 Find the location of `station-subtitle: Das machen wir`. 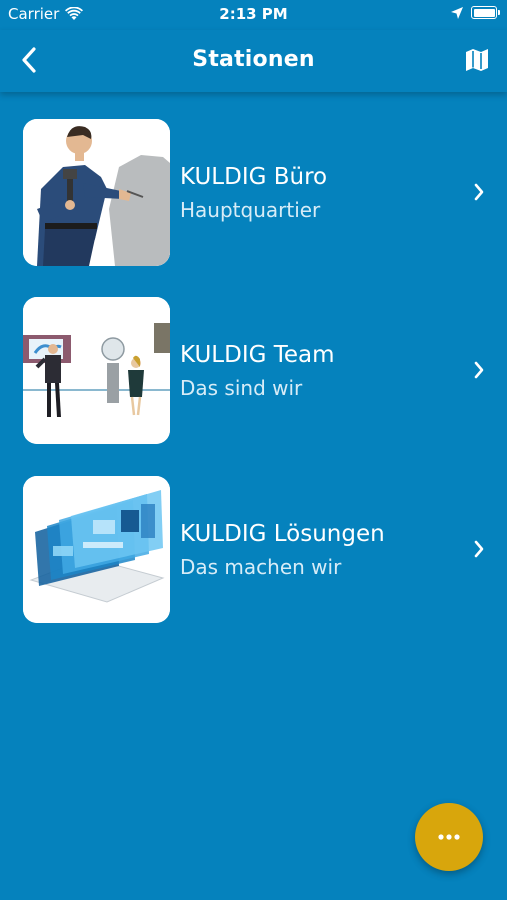

station-subtitle: Das machen wir is located at coordinates (261, 567).